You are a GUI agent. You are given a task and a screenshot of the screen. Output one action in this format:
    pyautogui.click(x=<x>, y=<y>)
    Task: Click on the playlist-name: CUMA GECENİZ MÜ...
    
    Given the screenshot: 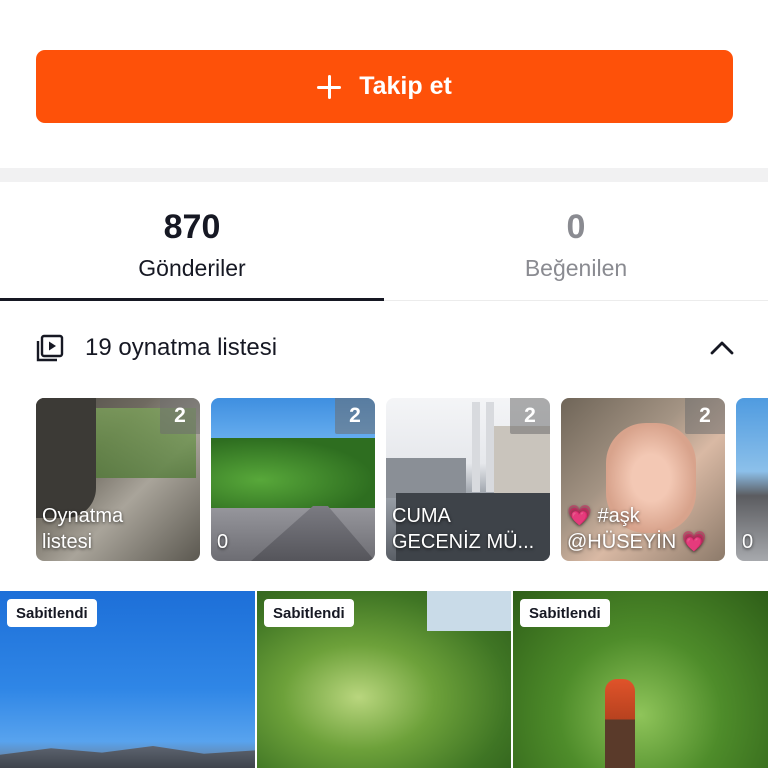 What is the action you would take?
    pyautogui.click(x=463, y=529)
    